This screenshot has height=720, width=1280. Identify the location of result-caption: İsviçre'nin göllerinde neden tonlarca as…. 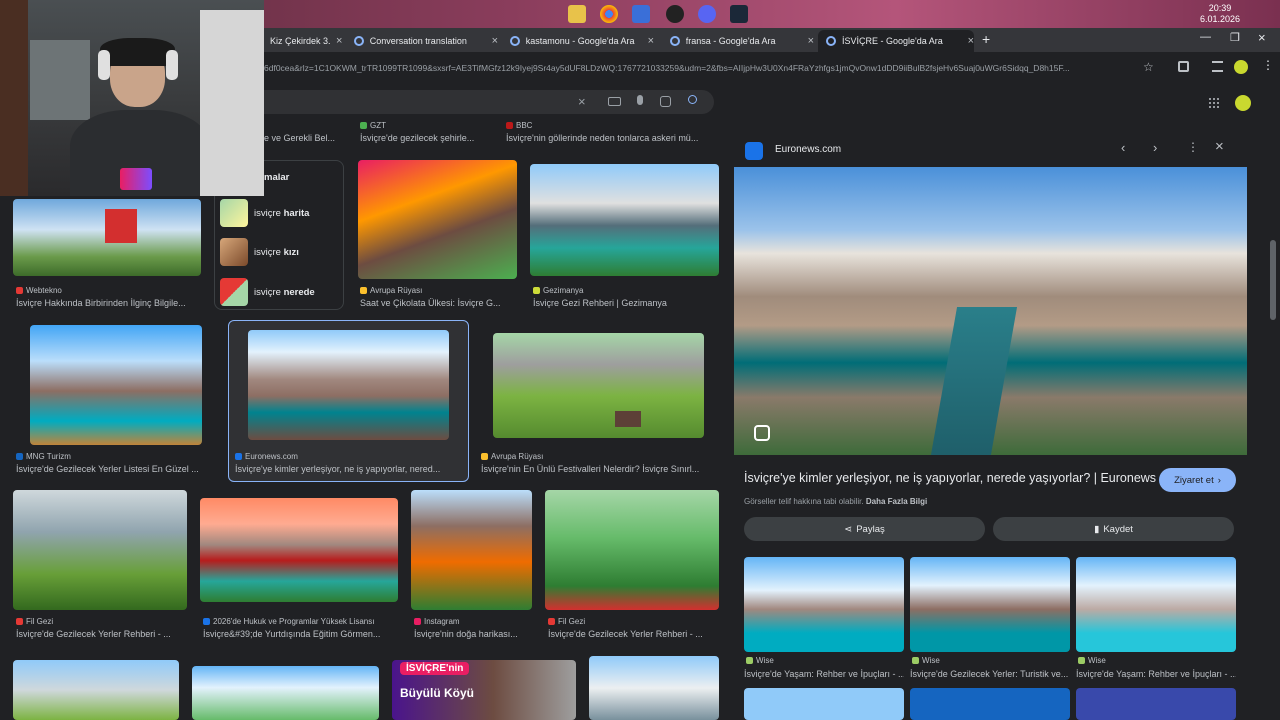
(611, 138).